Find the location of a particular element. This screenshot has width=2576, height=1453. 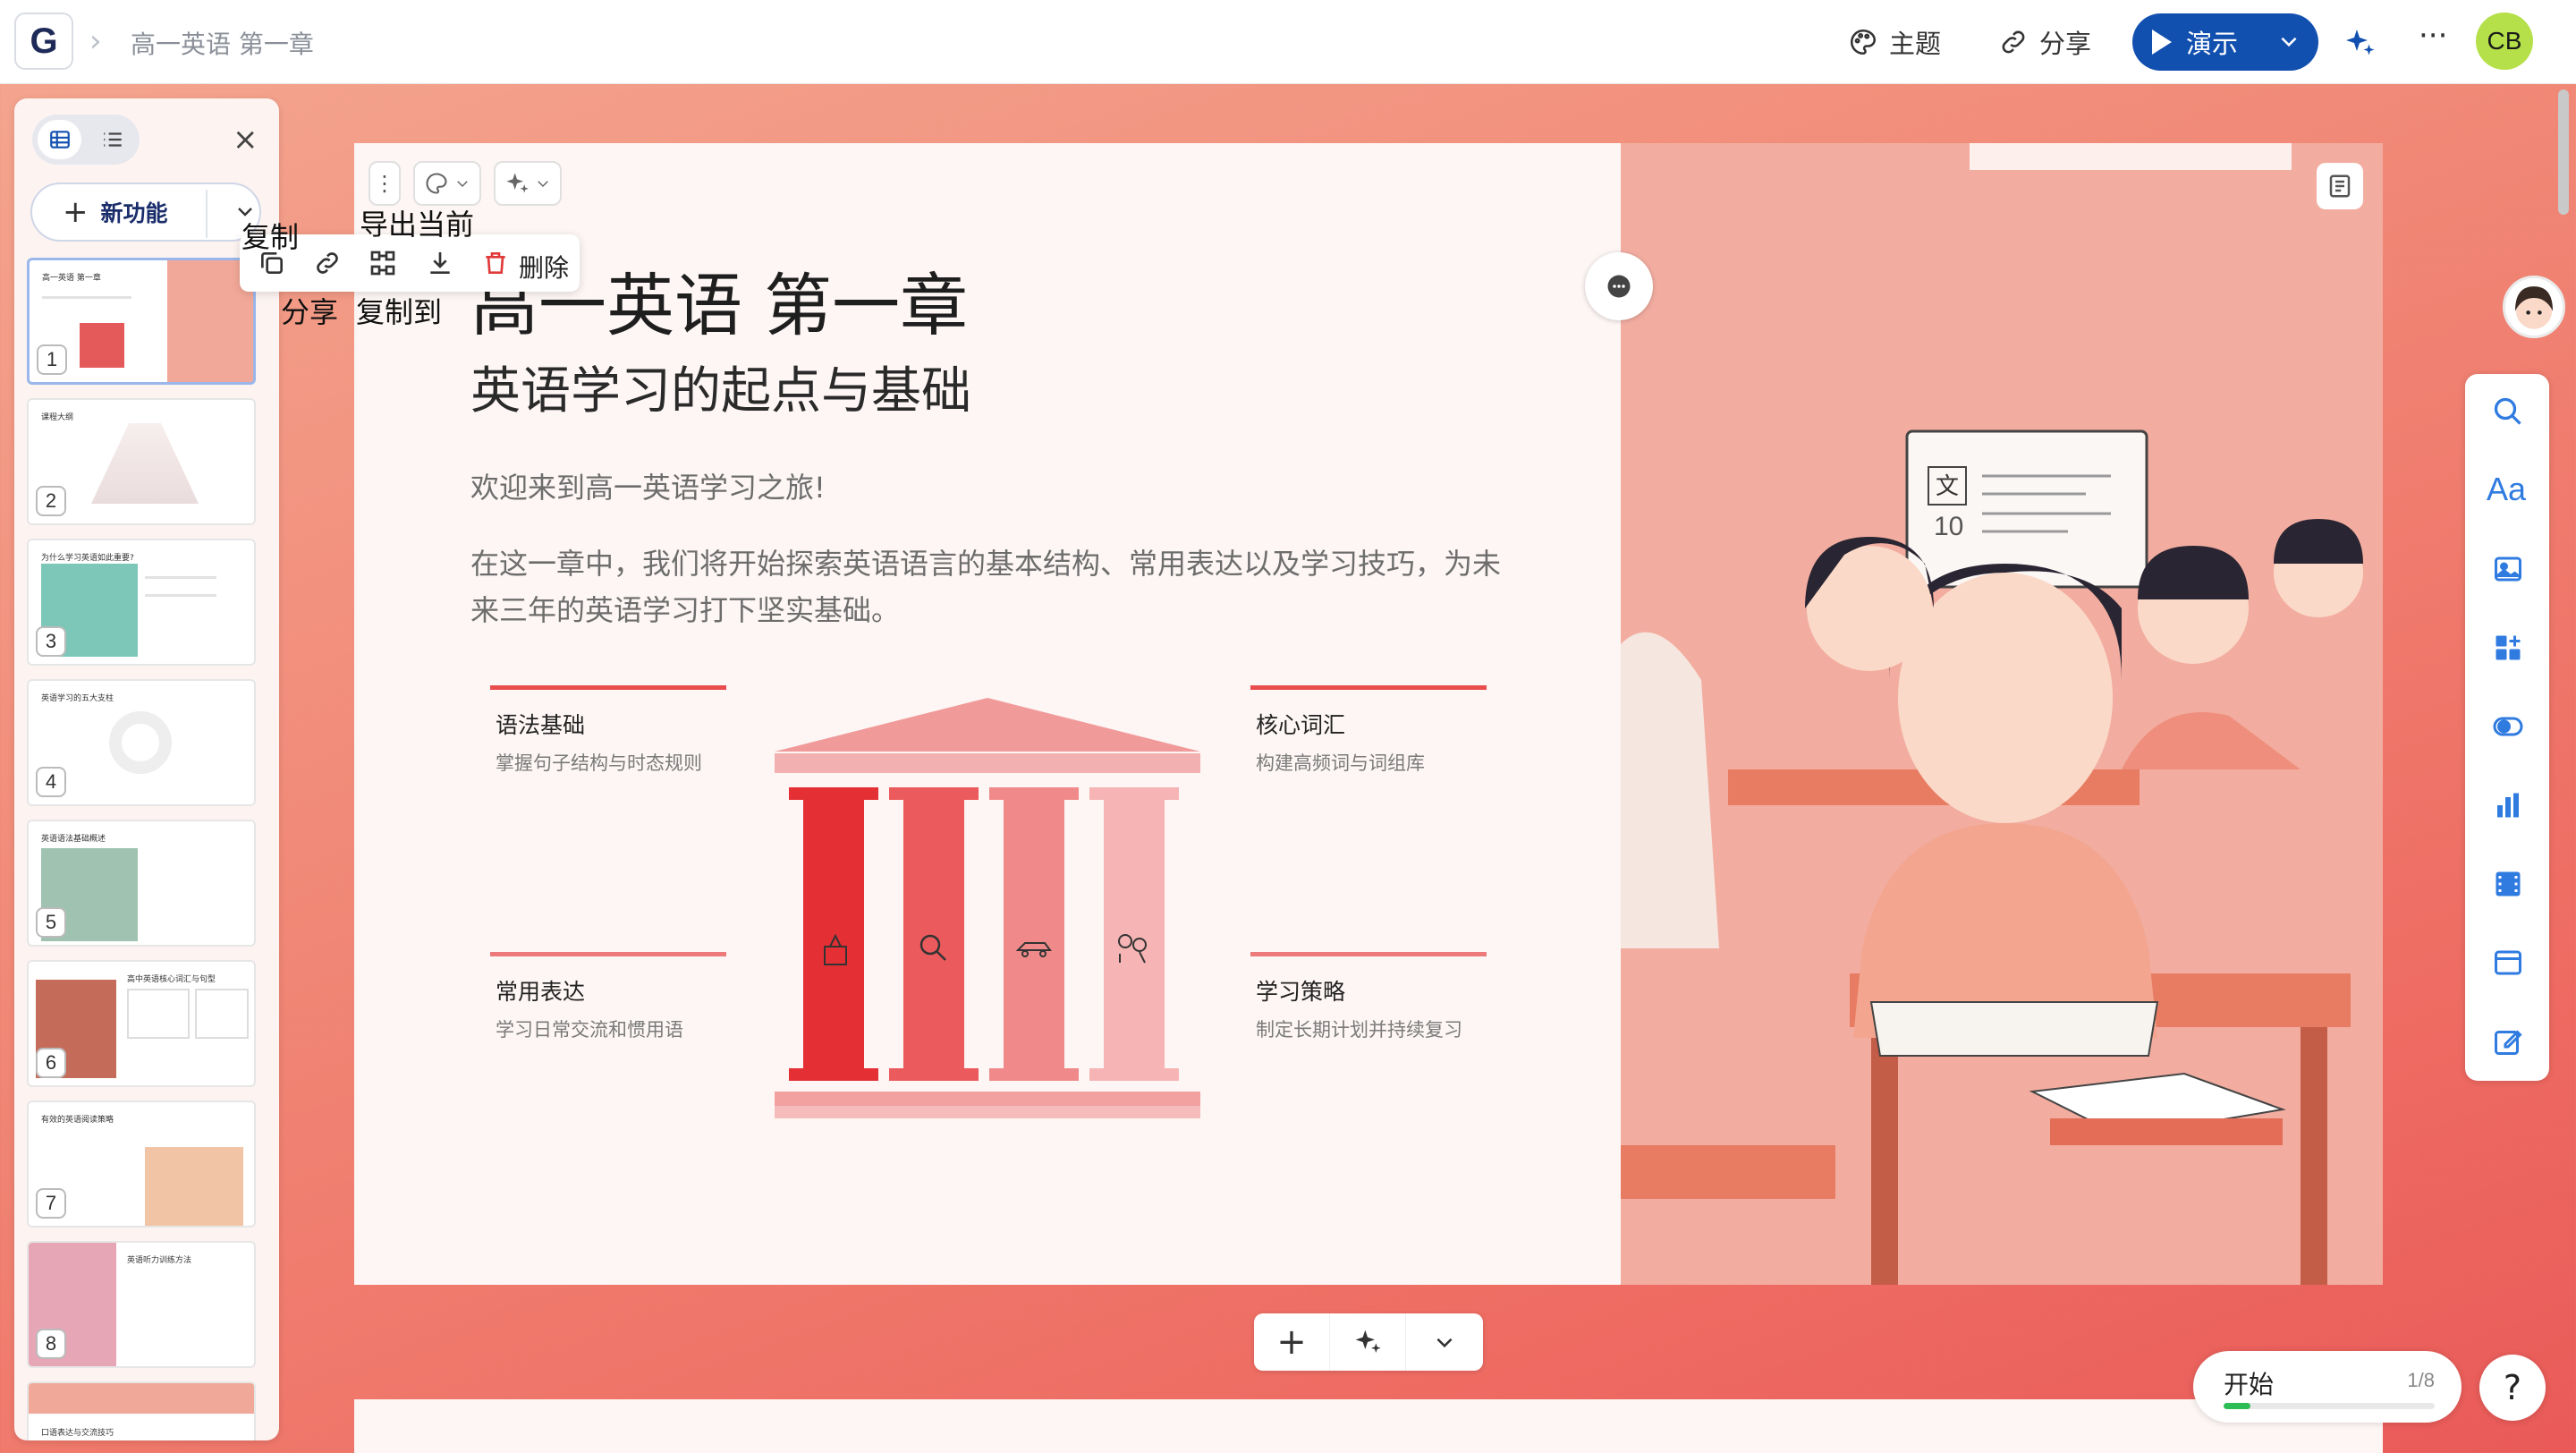

blackboard: 文 10 is located at coordinates (2026, 509).